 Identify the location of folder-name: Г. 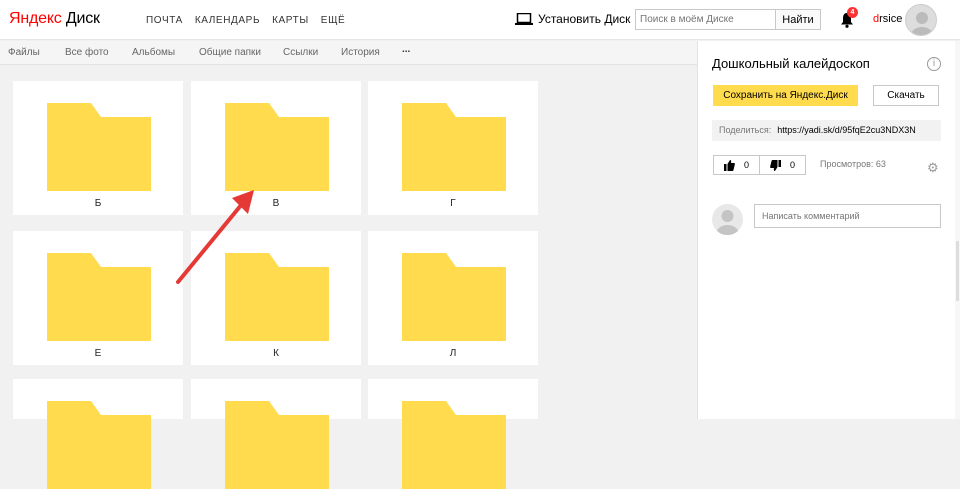
(453, 203).